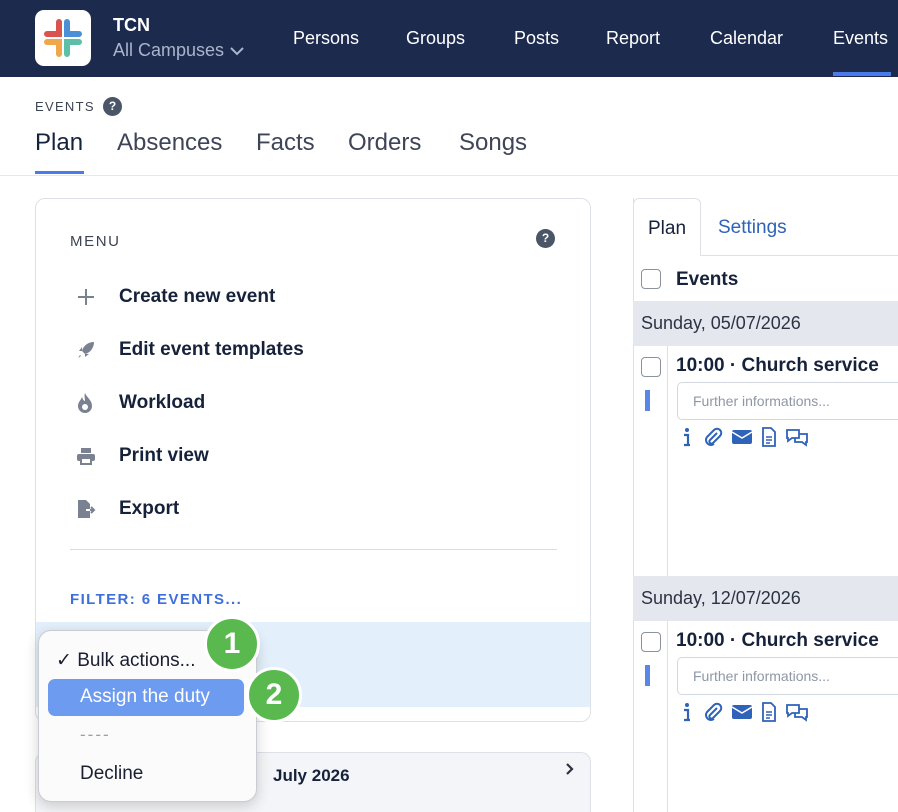 Image resolution: width=898 pixels, height=812 pixels. Describe the element at coordinates (87, 509) in the screenshot. I see `file-export-icon` at that location.